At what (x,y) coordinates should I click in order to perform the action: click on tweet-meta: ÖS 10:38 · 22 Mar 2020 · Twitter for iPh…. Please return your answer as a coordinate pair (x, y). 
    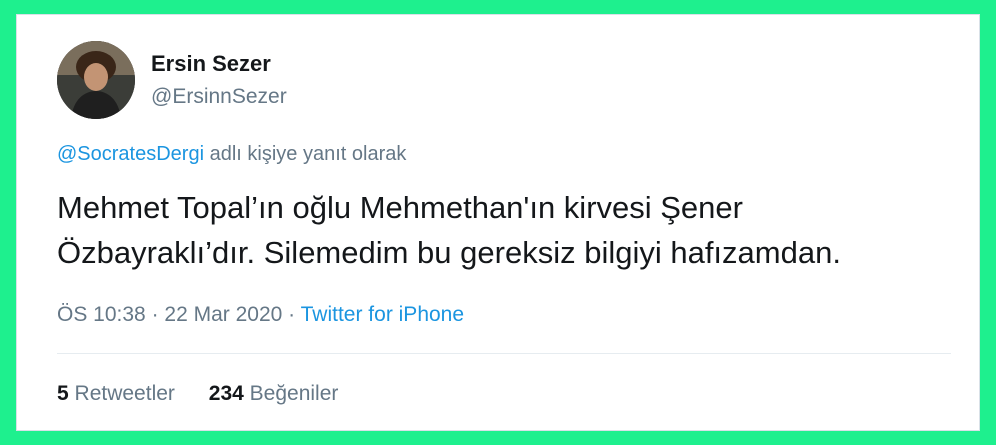
    Looking at the image, I should click on (260, 315).